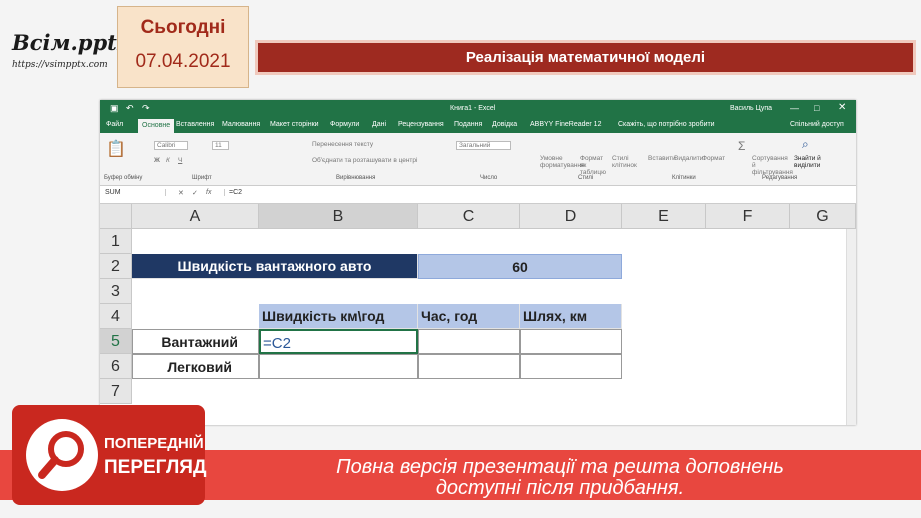 This screenshot has width=921, height=518. I want to click on logo-text: Всім.pptx, so click(71, 42).